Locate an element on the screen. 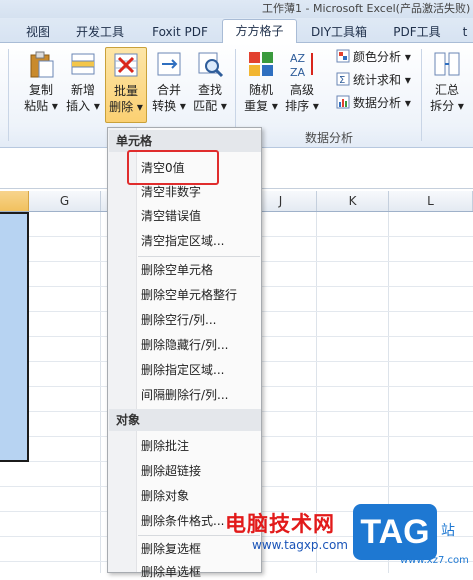 The image size is (473, 580). insert-label-2: 插入 ▾ is located at coordinates (83, 106).